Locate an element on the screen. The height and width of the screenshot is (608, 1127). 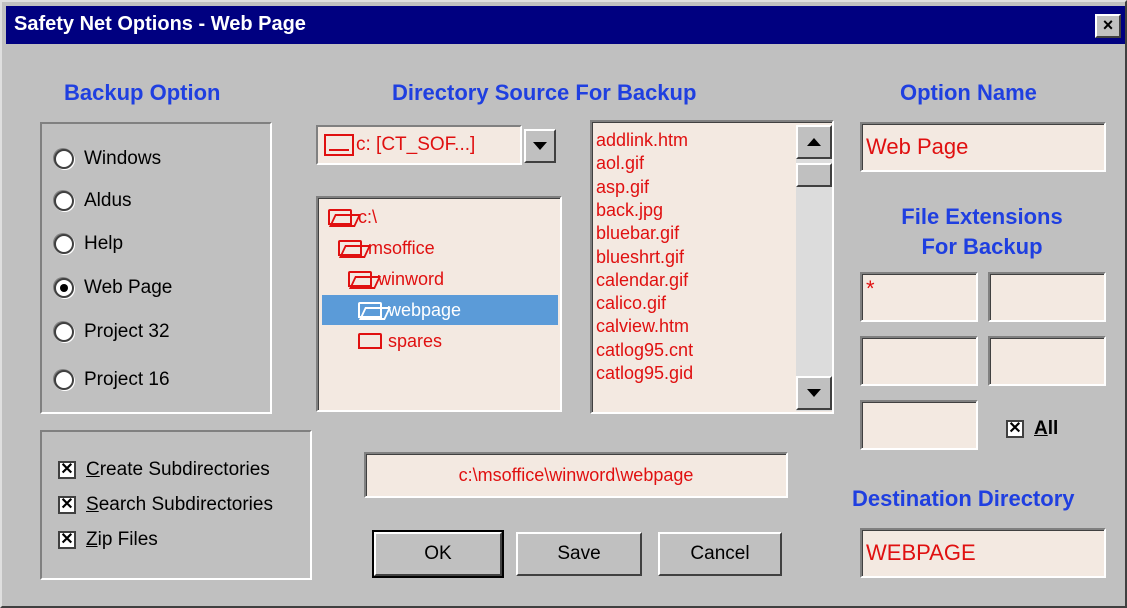
tree-item: msoffice is located at coordinates (440, 248).